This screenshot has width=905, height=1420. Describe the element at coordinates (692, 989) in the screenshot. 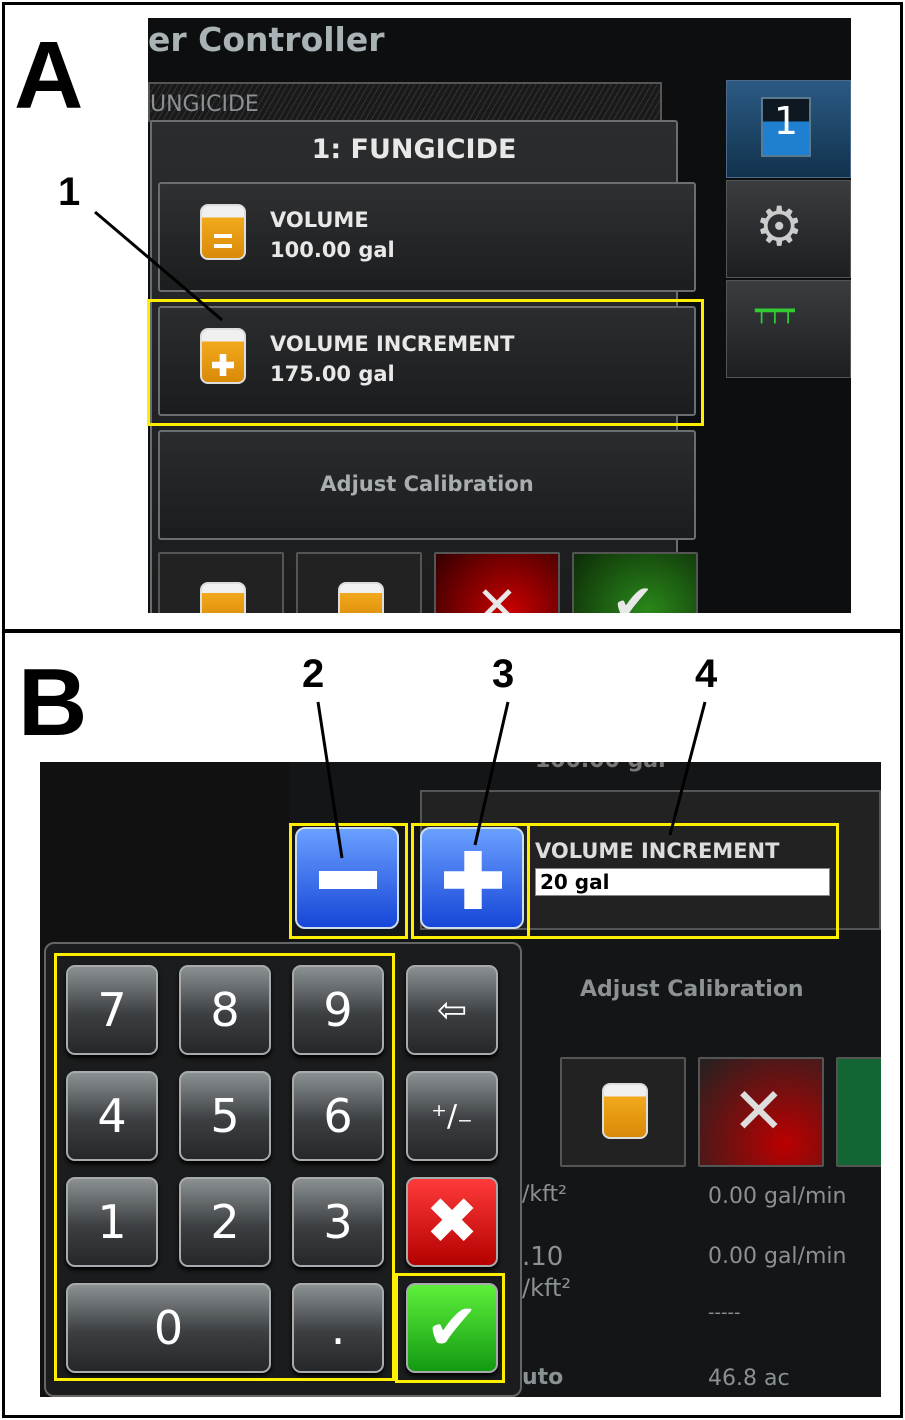

I see `adjust-calibration-label: Adjust Calibration` at that location.